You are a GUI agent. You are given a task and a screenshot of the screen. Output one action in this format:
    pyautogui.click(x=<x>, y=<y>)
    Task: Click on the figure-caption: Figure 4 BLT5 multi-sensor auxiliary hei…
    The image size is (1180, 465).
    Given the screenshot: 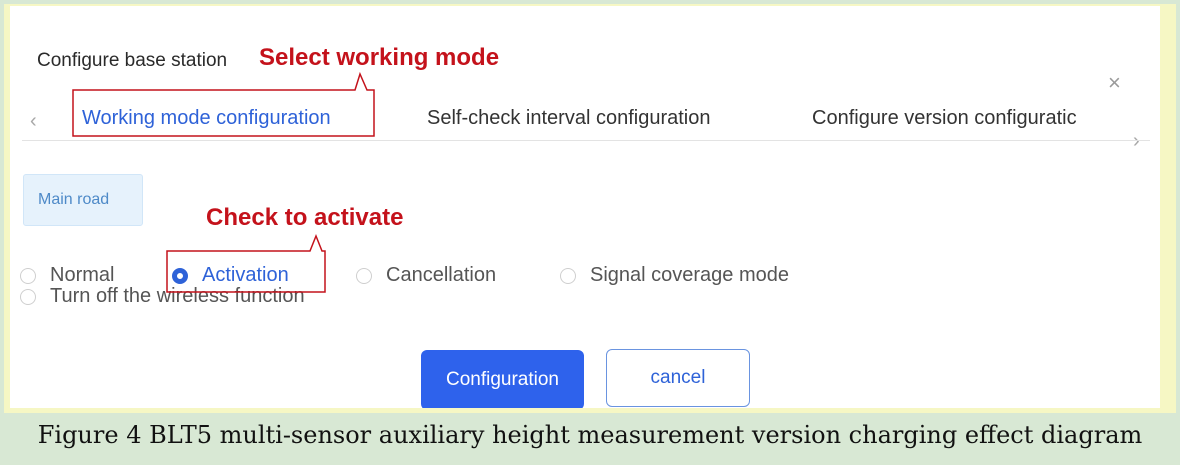 What is the action you would take?
    pyautogui.click(x=590, y=435)
    